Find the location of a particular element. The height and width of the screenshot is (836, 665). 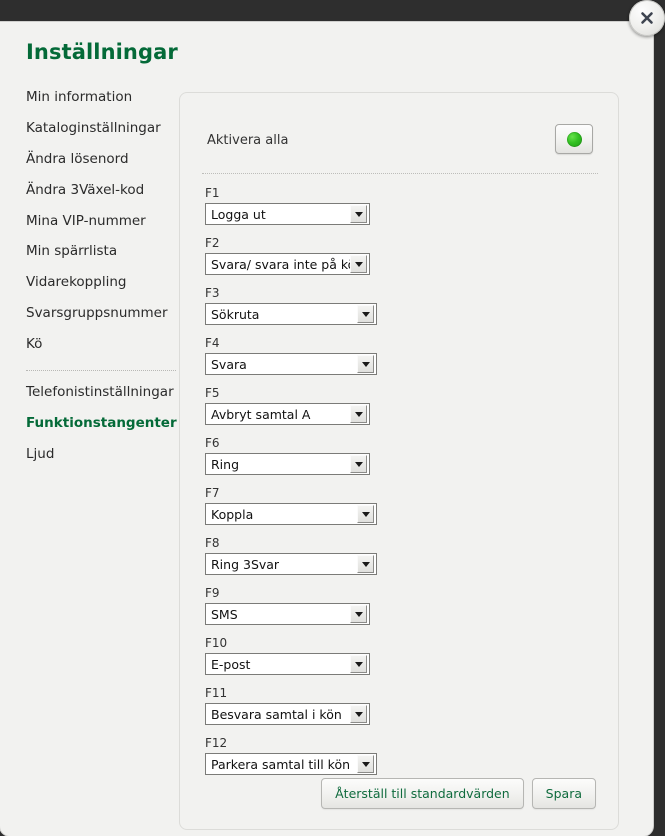

panel-divider is located at coordinates (400, 173).